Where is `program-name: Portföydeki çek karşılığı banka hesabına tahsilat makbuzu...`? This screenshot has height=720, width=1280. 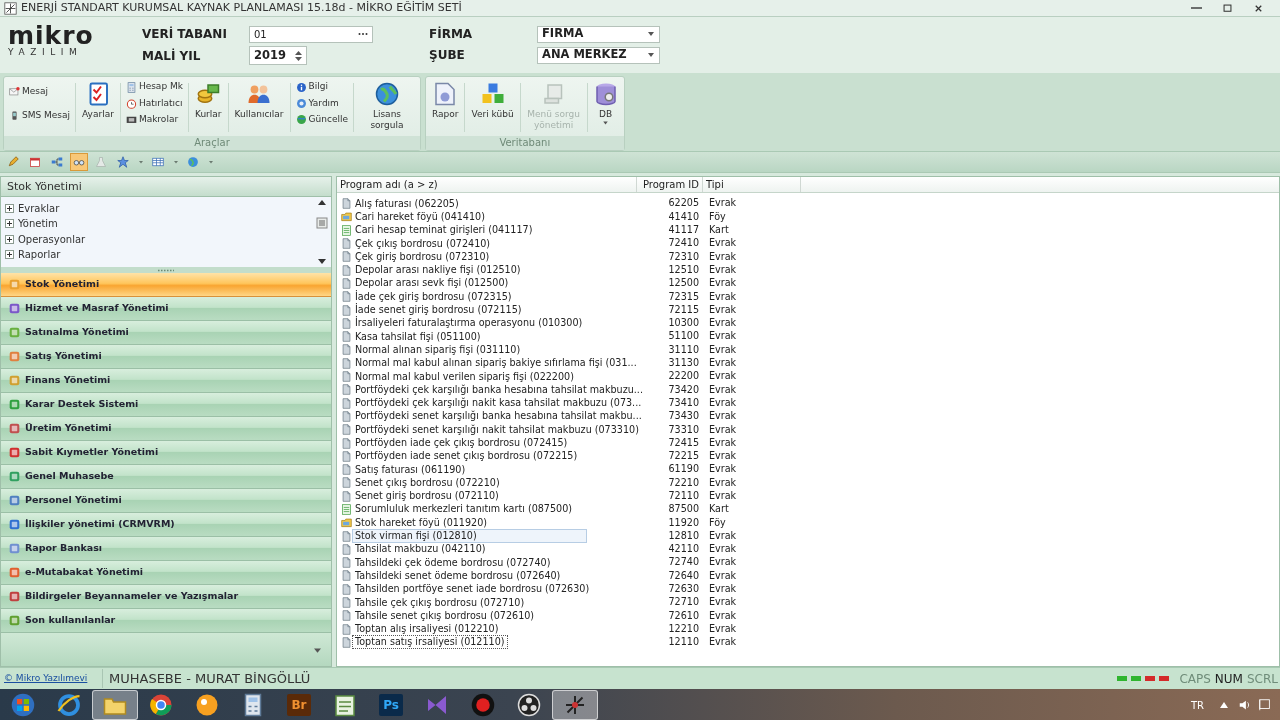
program-name: Portföydeki çek karşılığı banka hesabına tahsilat makbuzu... is located at coordinates (499, 389).